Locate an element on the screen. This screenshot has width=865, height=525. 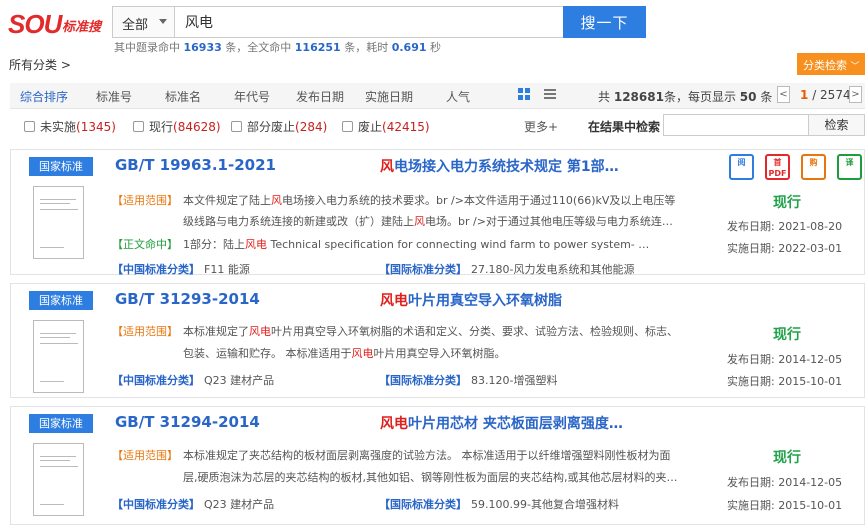
chevron-down-icon is located at coordinates (163, 21).